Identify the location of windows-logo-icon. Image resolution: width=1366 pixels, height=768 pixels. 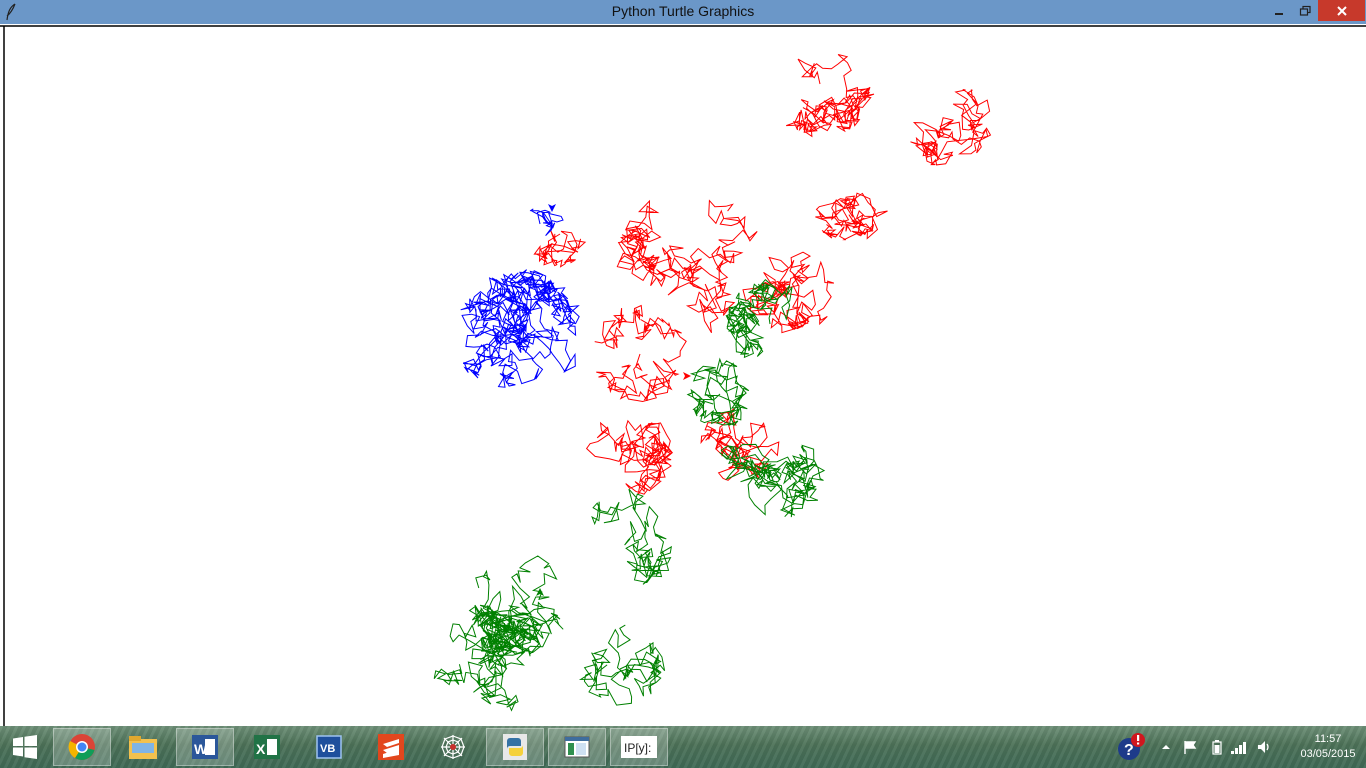
(25, 747).